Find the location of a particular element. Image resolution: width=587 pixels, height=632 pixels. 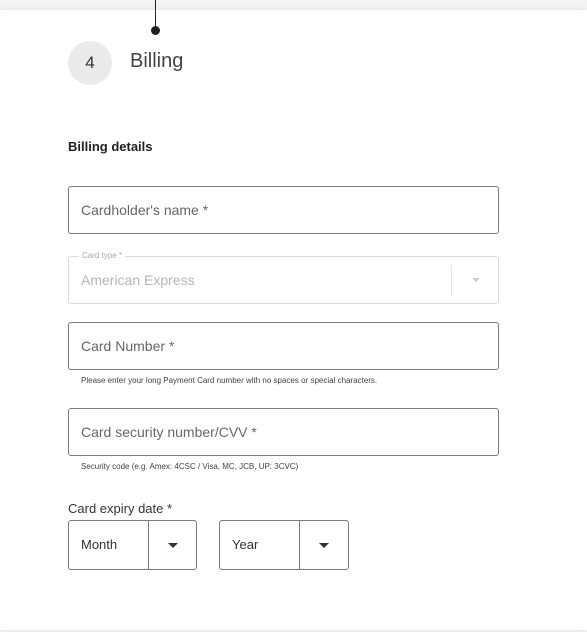

expiry-year-select: Year is located at coordinates (284, 545).